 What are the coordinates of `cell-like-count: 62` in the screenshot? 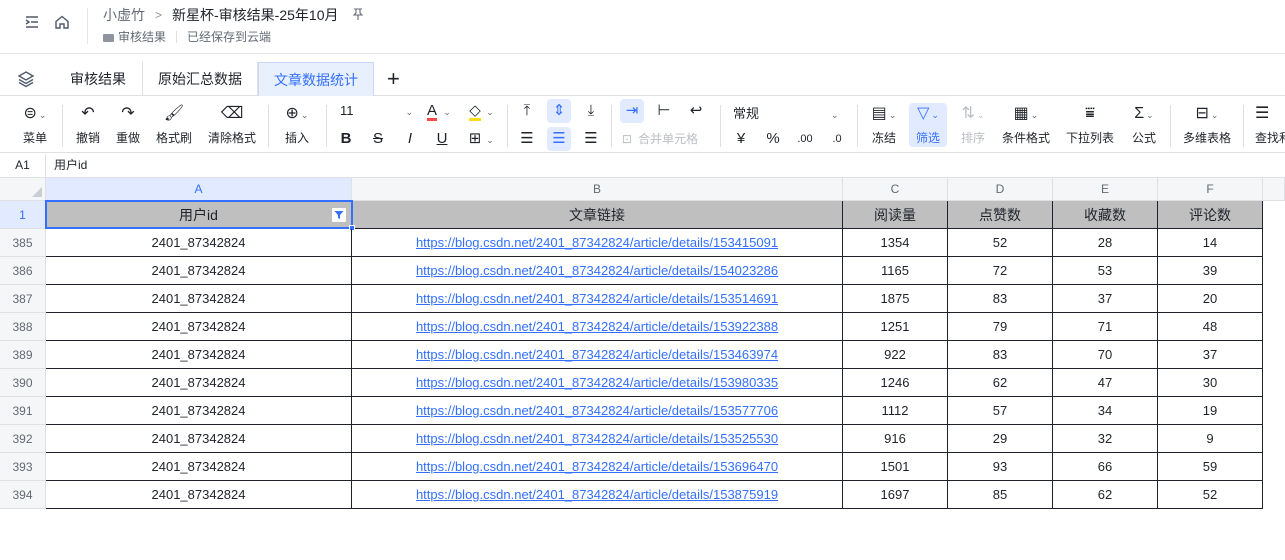 It's located at (1000, 383).